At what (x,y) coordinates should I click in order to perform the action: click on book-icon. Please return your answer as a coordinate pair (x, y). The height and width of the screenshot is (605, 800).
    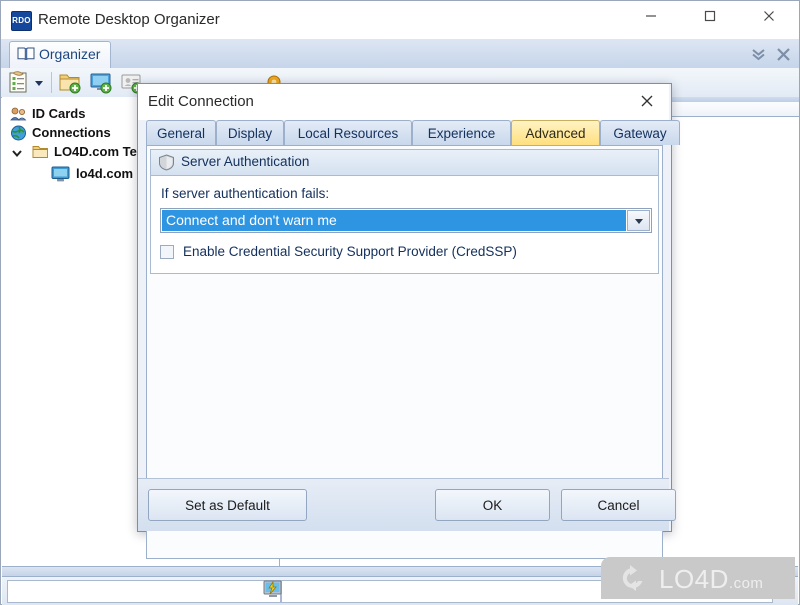
    Looking at the image, I should click on (26, 54).